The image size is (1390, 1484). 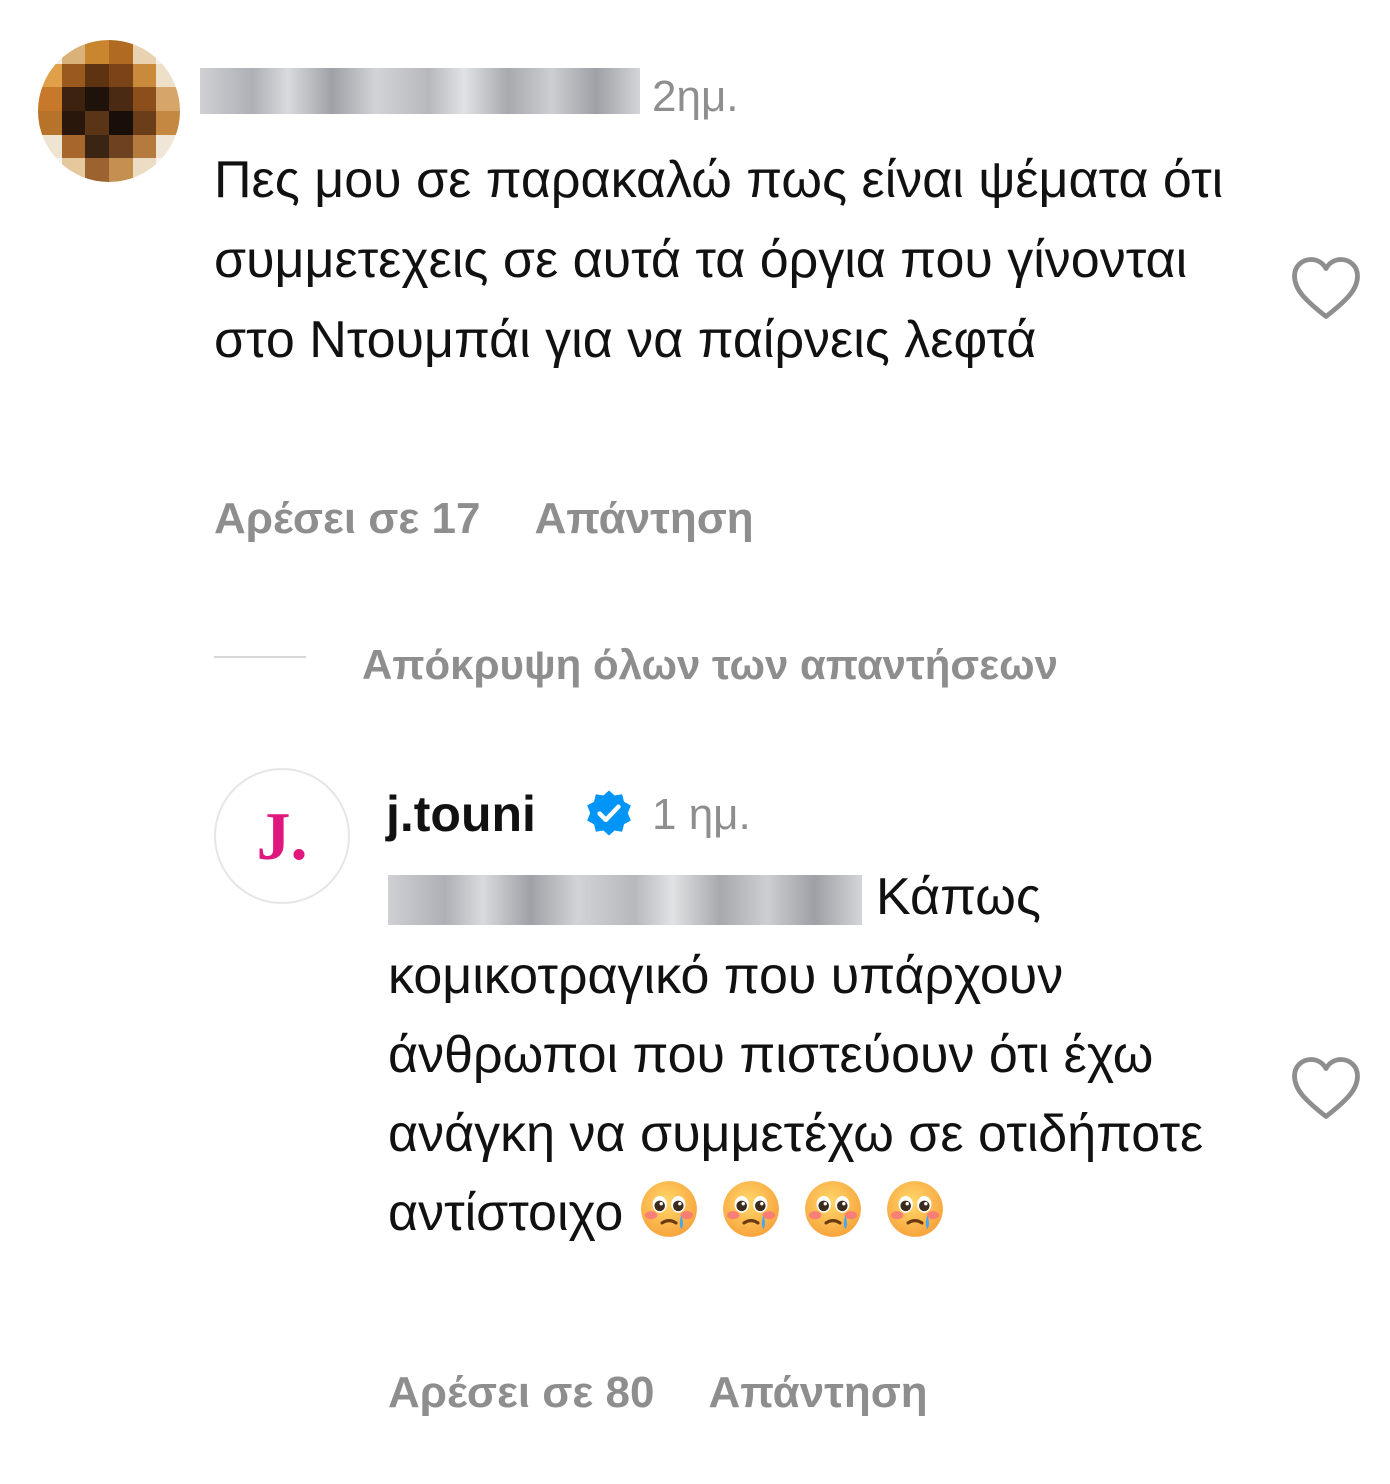 I want to click on mentioned-username-blurred, so click(x=625, y=900).